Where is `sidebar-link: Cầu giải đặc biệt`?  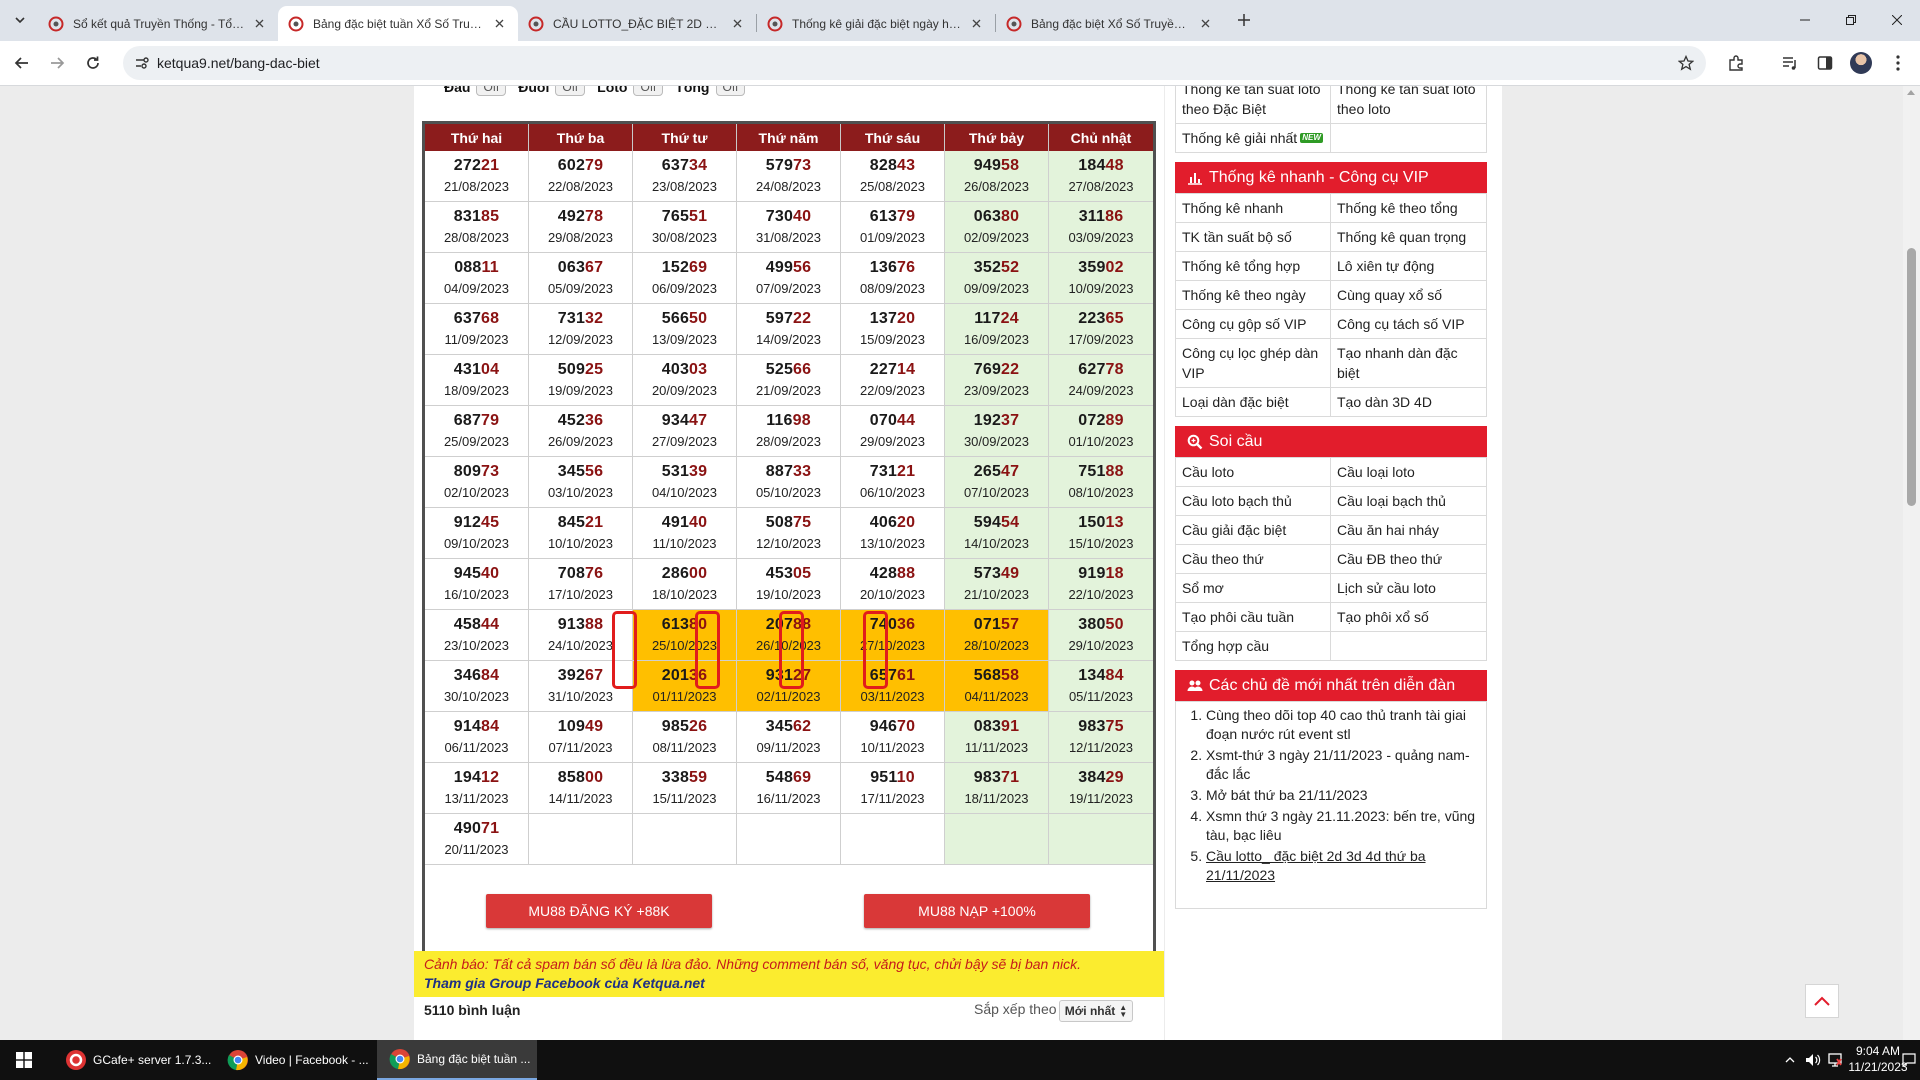 sidebar-link: Cầu giải đặc biệt is located at coordinates (1253, 530).